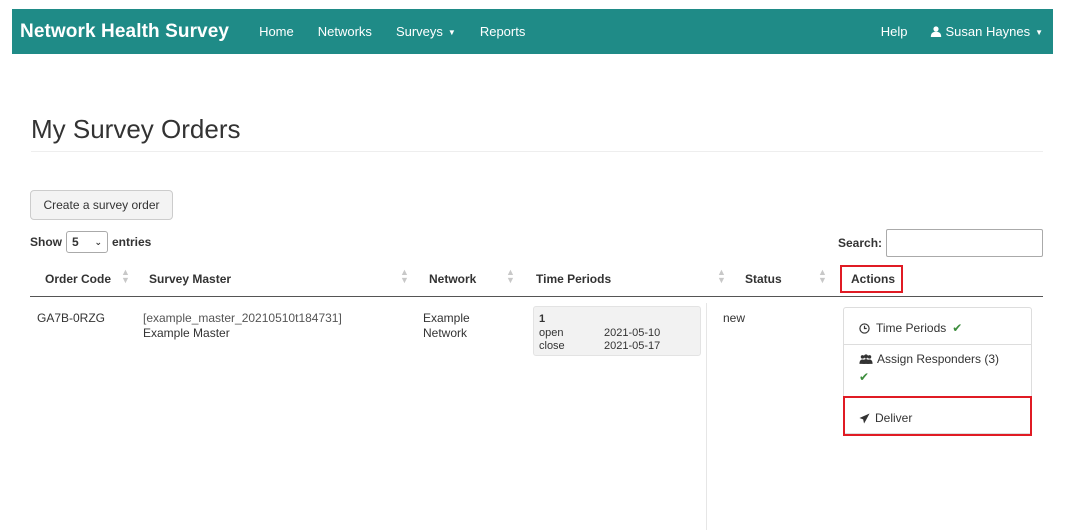 This screenshot has width=1066, height=530. Describe the element at coordinates (446, 318) in the screenshot. I see `network-name-line1: Example` at that location.